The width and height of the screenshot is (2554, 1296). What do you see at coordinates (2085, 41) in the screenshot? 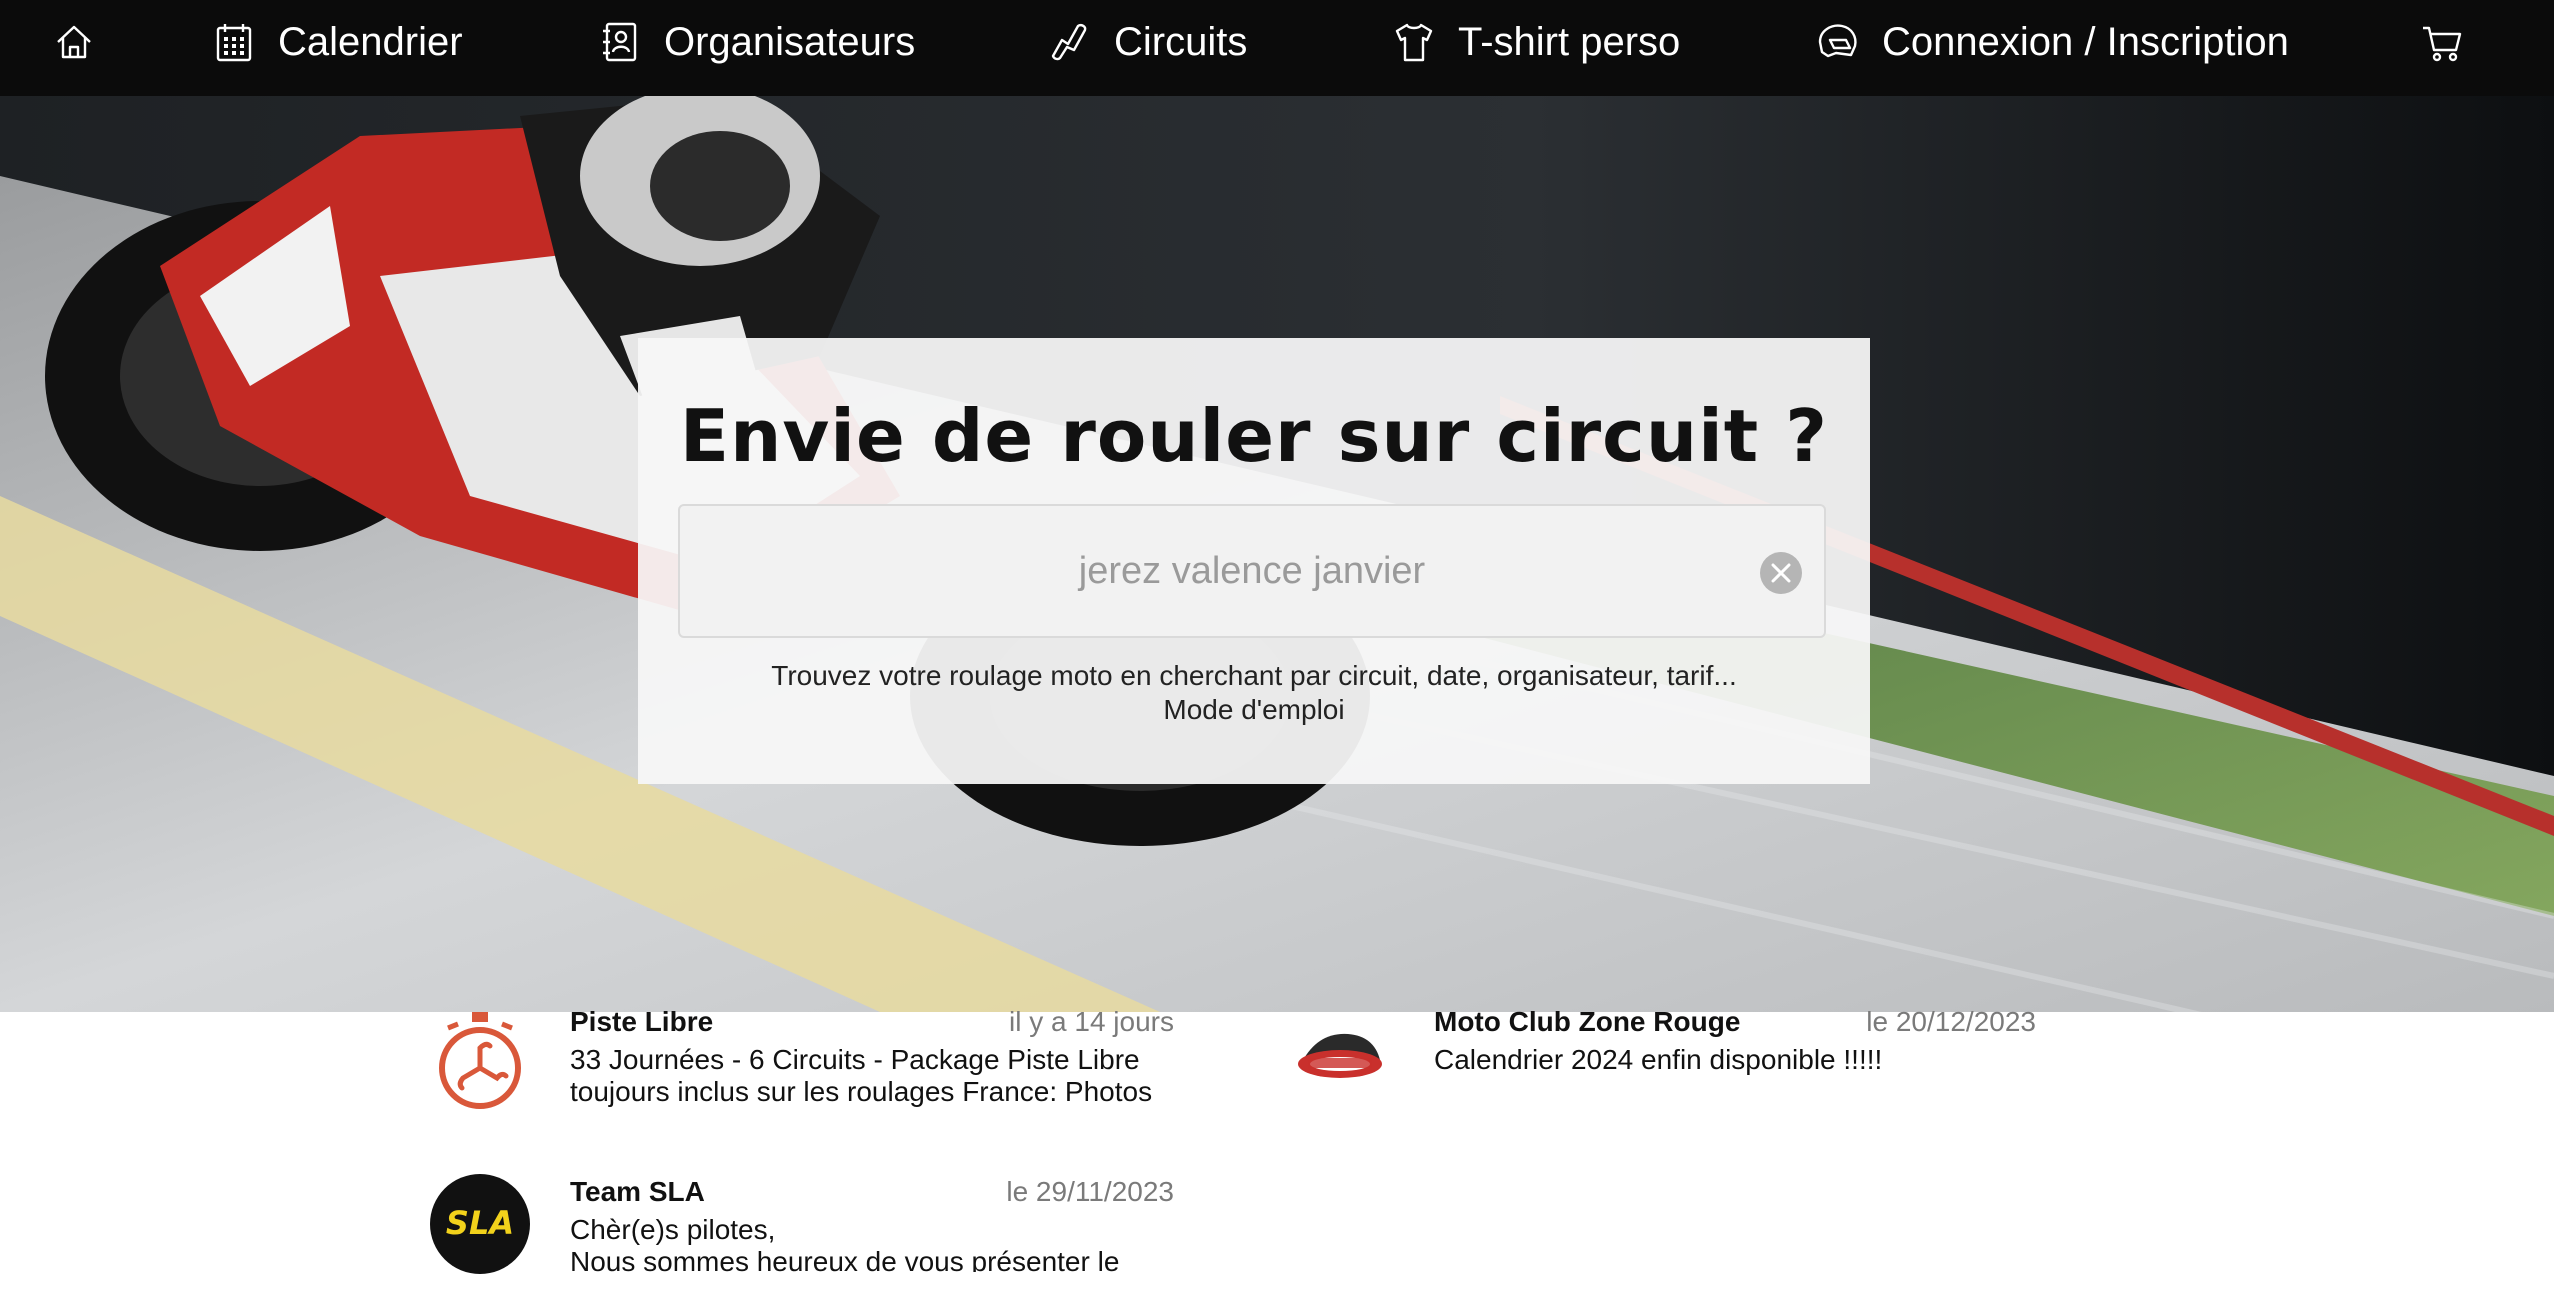
I see `nav-label-connexion: Connexion / Inscription` at bounding box center [2085, 41].